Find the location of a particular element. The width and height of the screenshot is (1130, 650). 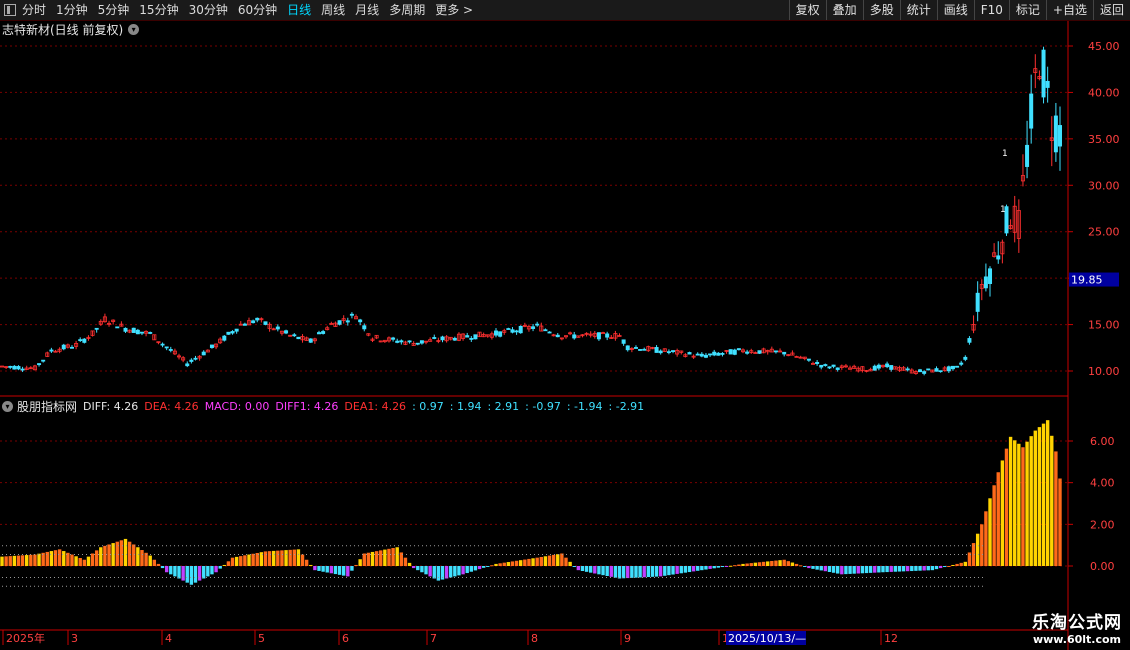

price-tick-label: 25.00 is located at coordinates (1104, 232).